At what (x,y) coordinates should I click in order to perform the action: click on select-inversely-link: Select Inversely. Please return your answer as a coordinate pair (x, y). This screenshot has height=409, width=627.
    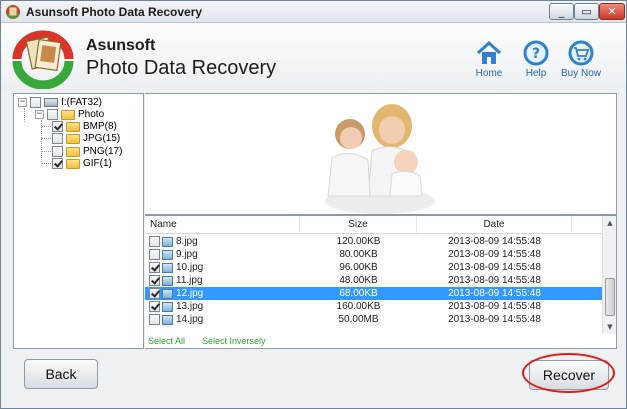
    Looking at the image, I should click on (234, 341).